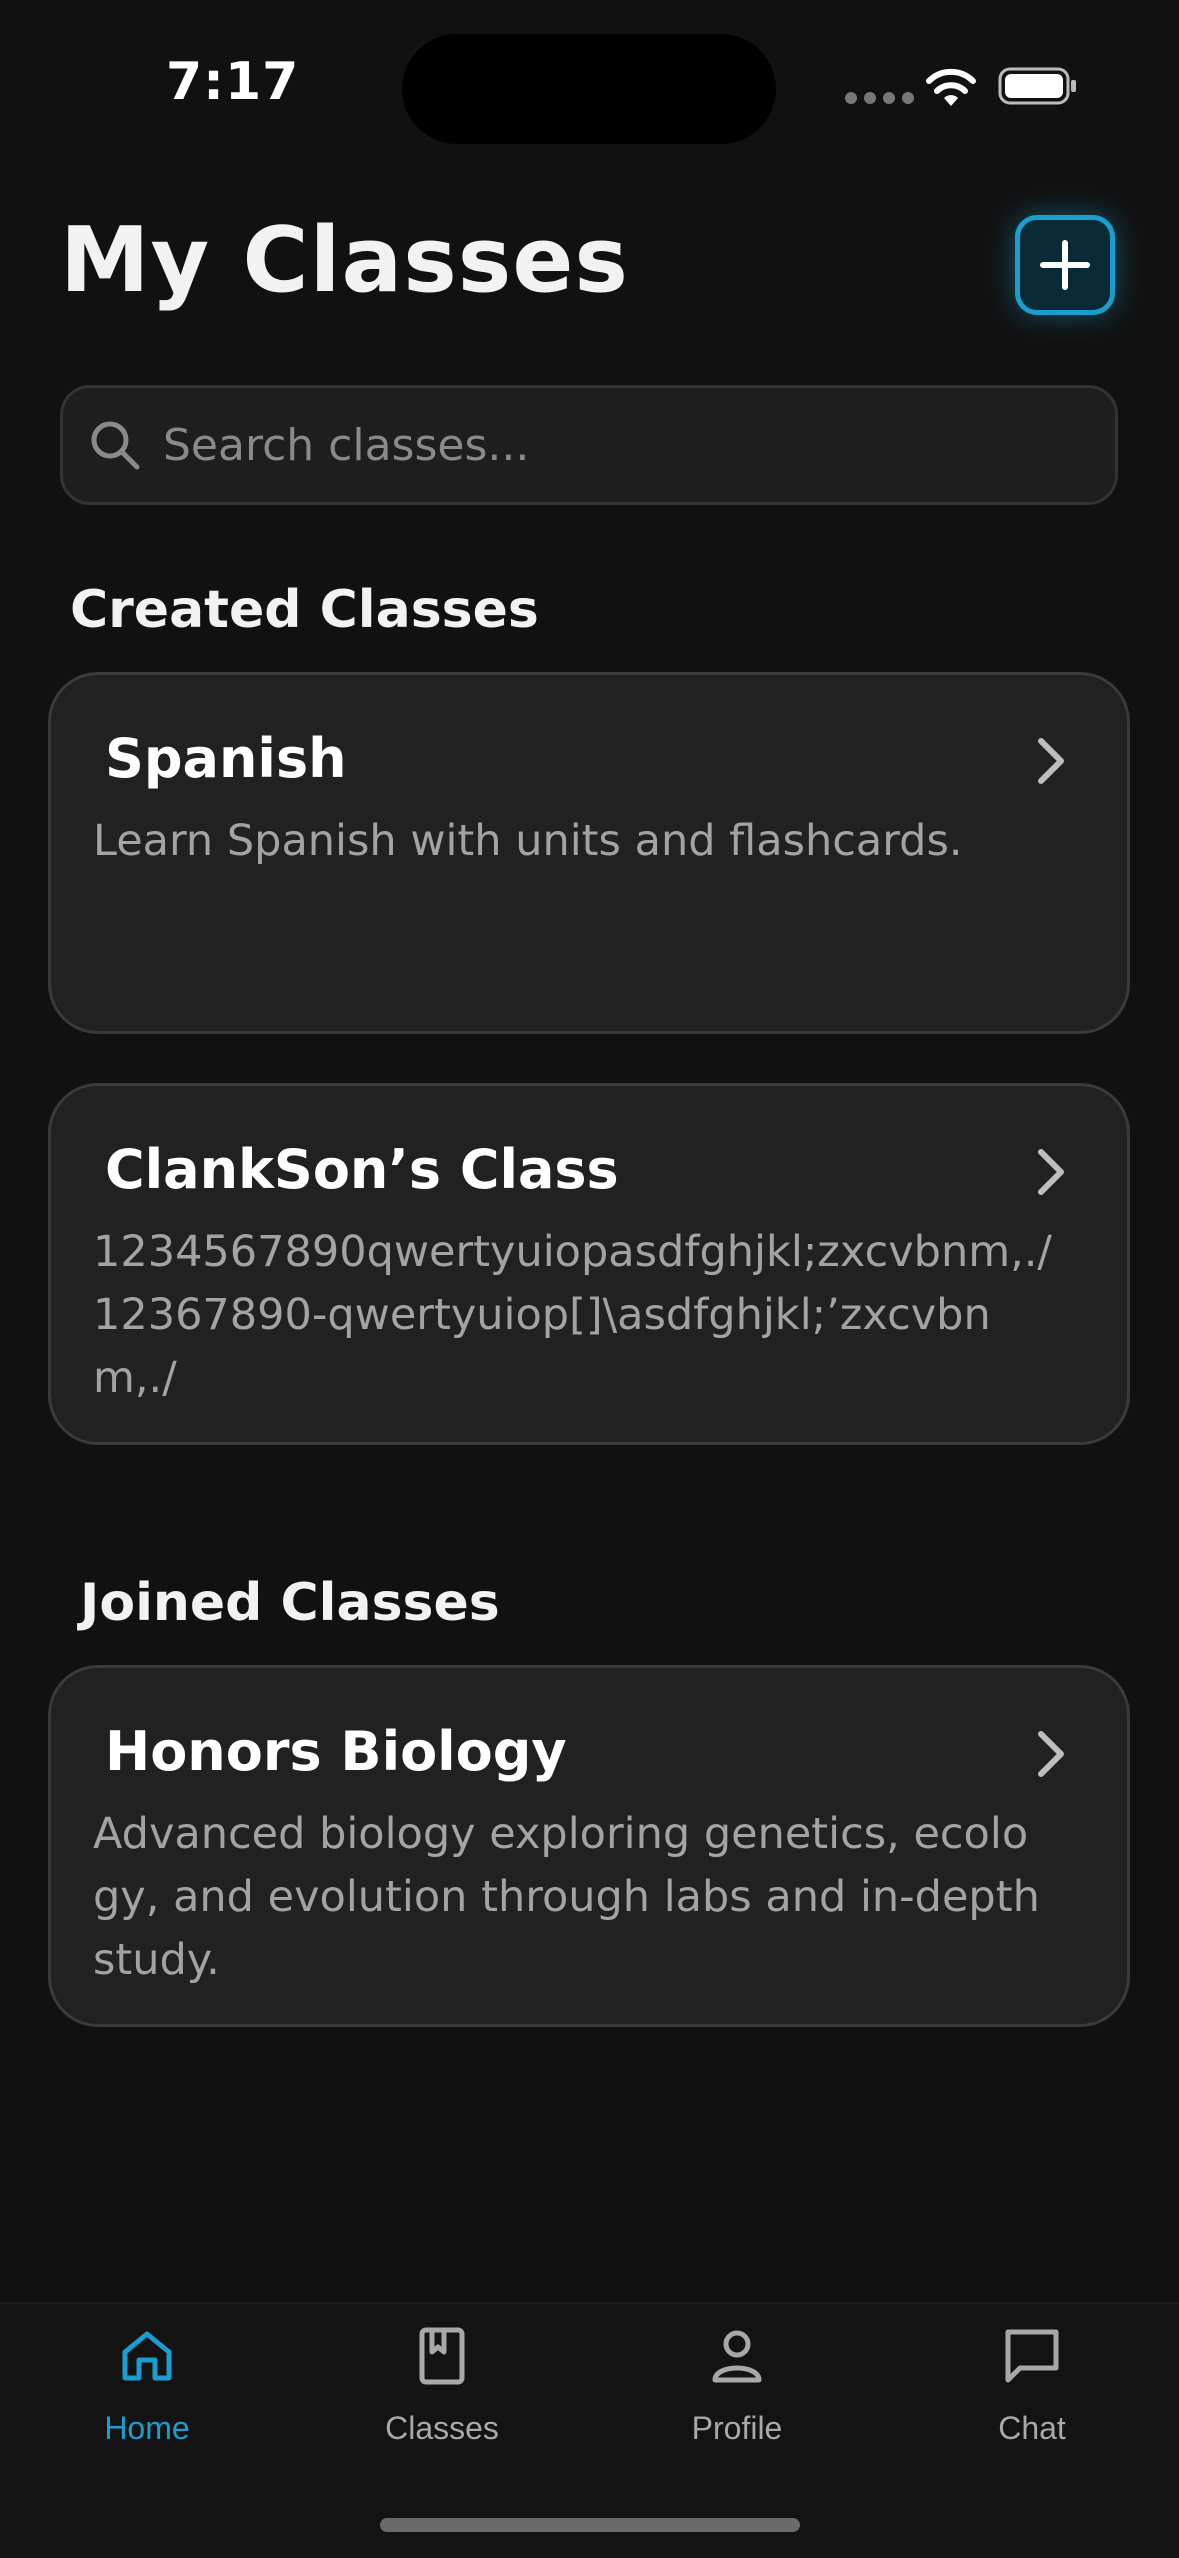 The width and height of the screenshot is (1179, 2558). Describe the element at coordinates (737, 2404) in the screenshot. I see `tab-profile: Profile` at that location.